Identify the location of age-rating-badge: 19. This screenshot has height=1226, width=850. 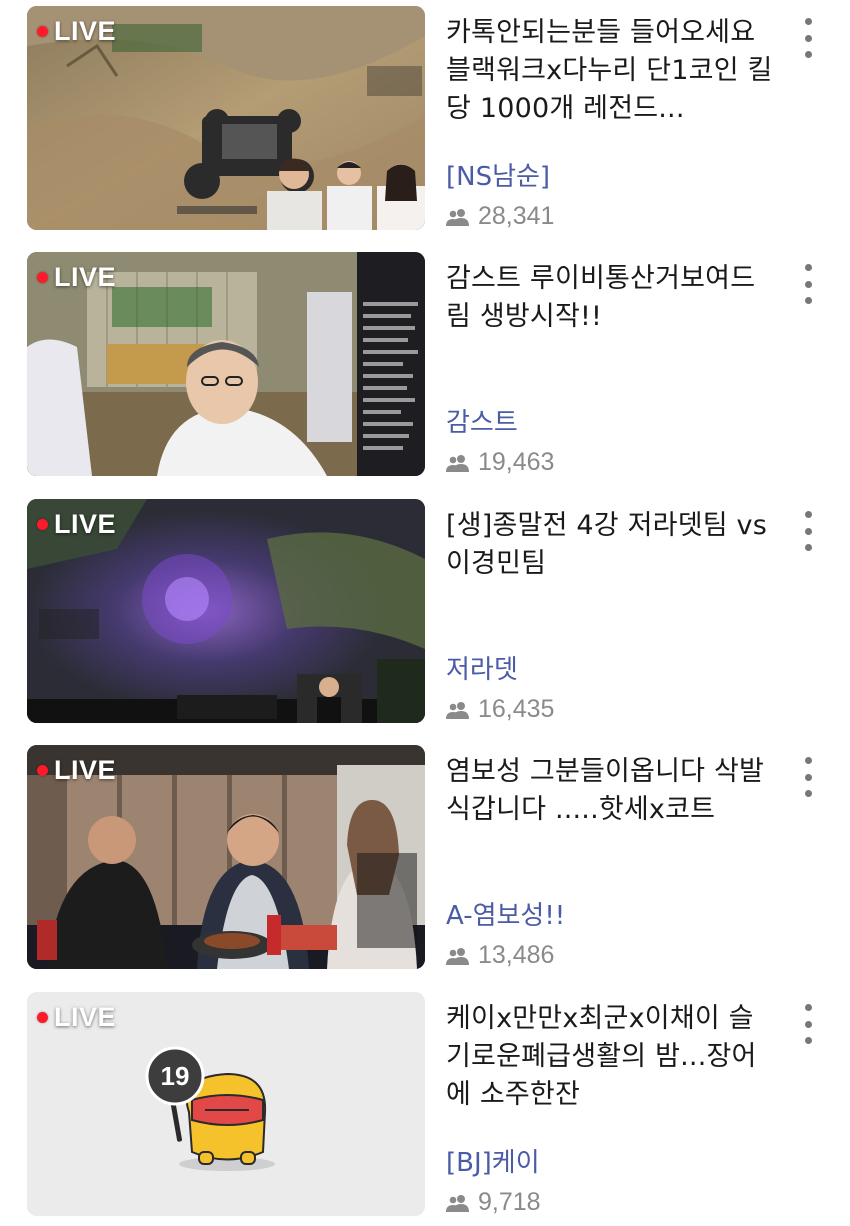
(175, 1076).